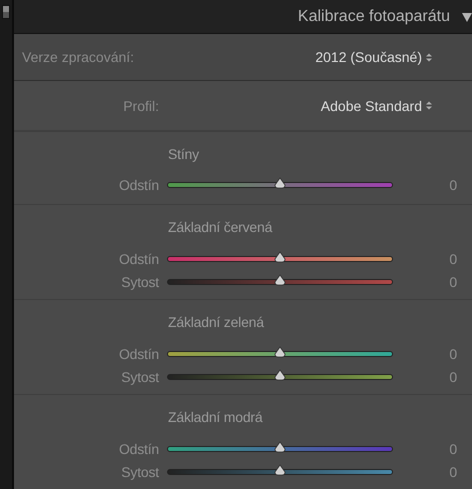  Describe the element at coordinates (374, 17) in the screenshot. I see `panel-title: Kalibrace fotoaparátu` at that location.